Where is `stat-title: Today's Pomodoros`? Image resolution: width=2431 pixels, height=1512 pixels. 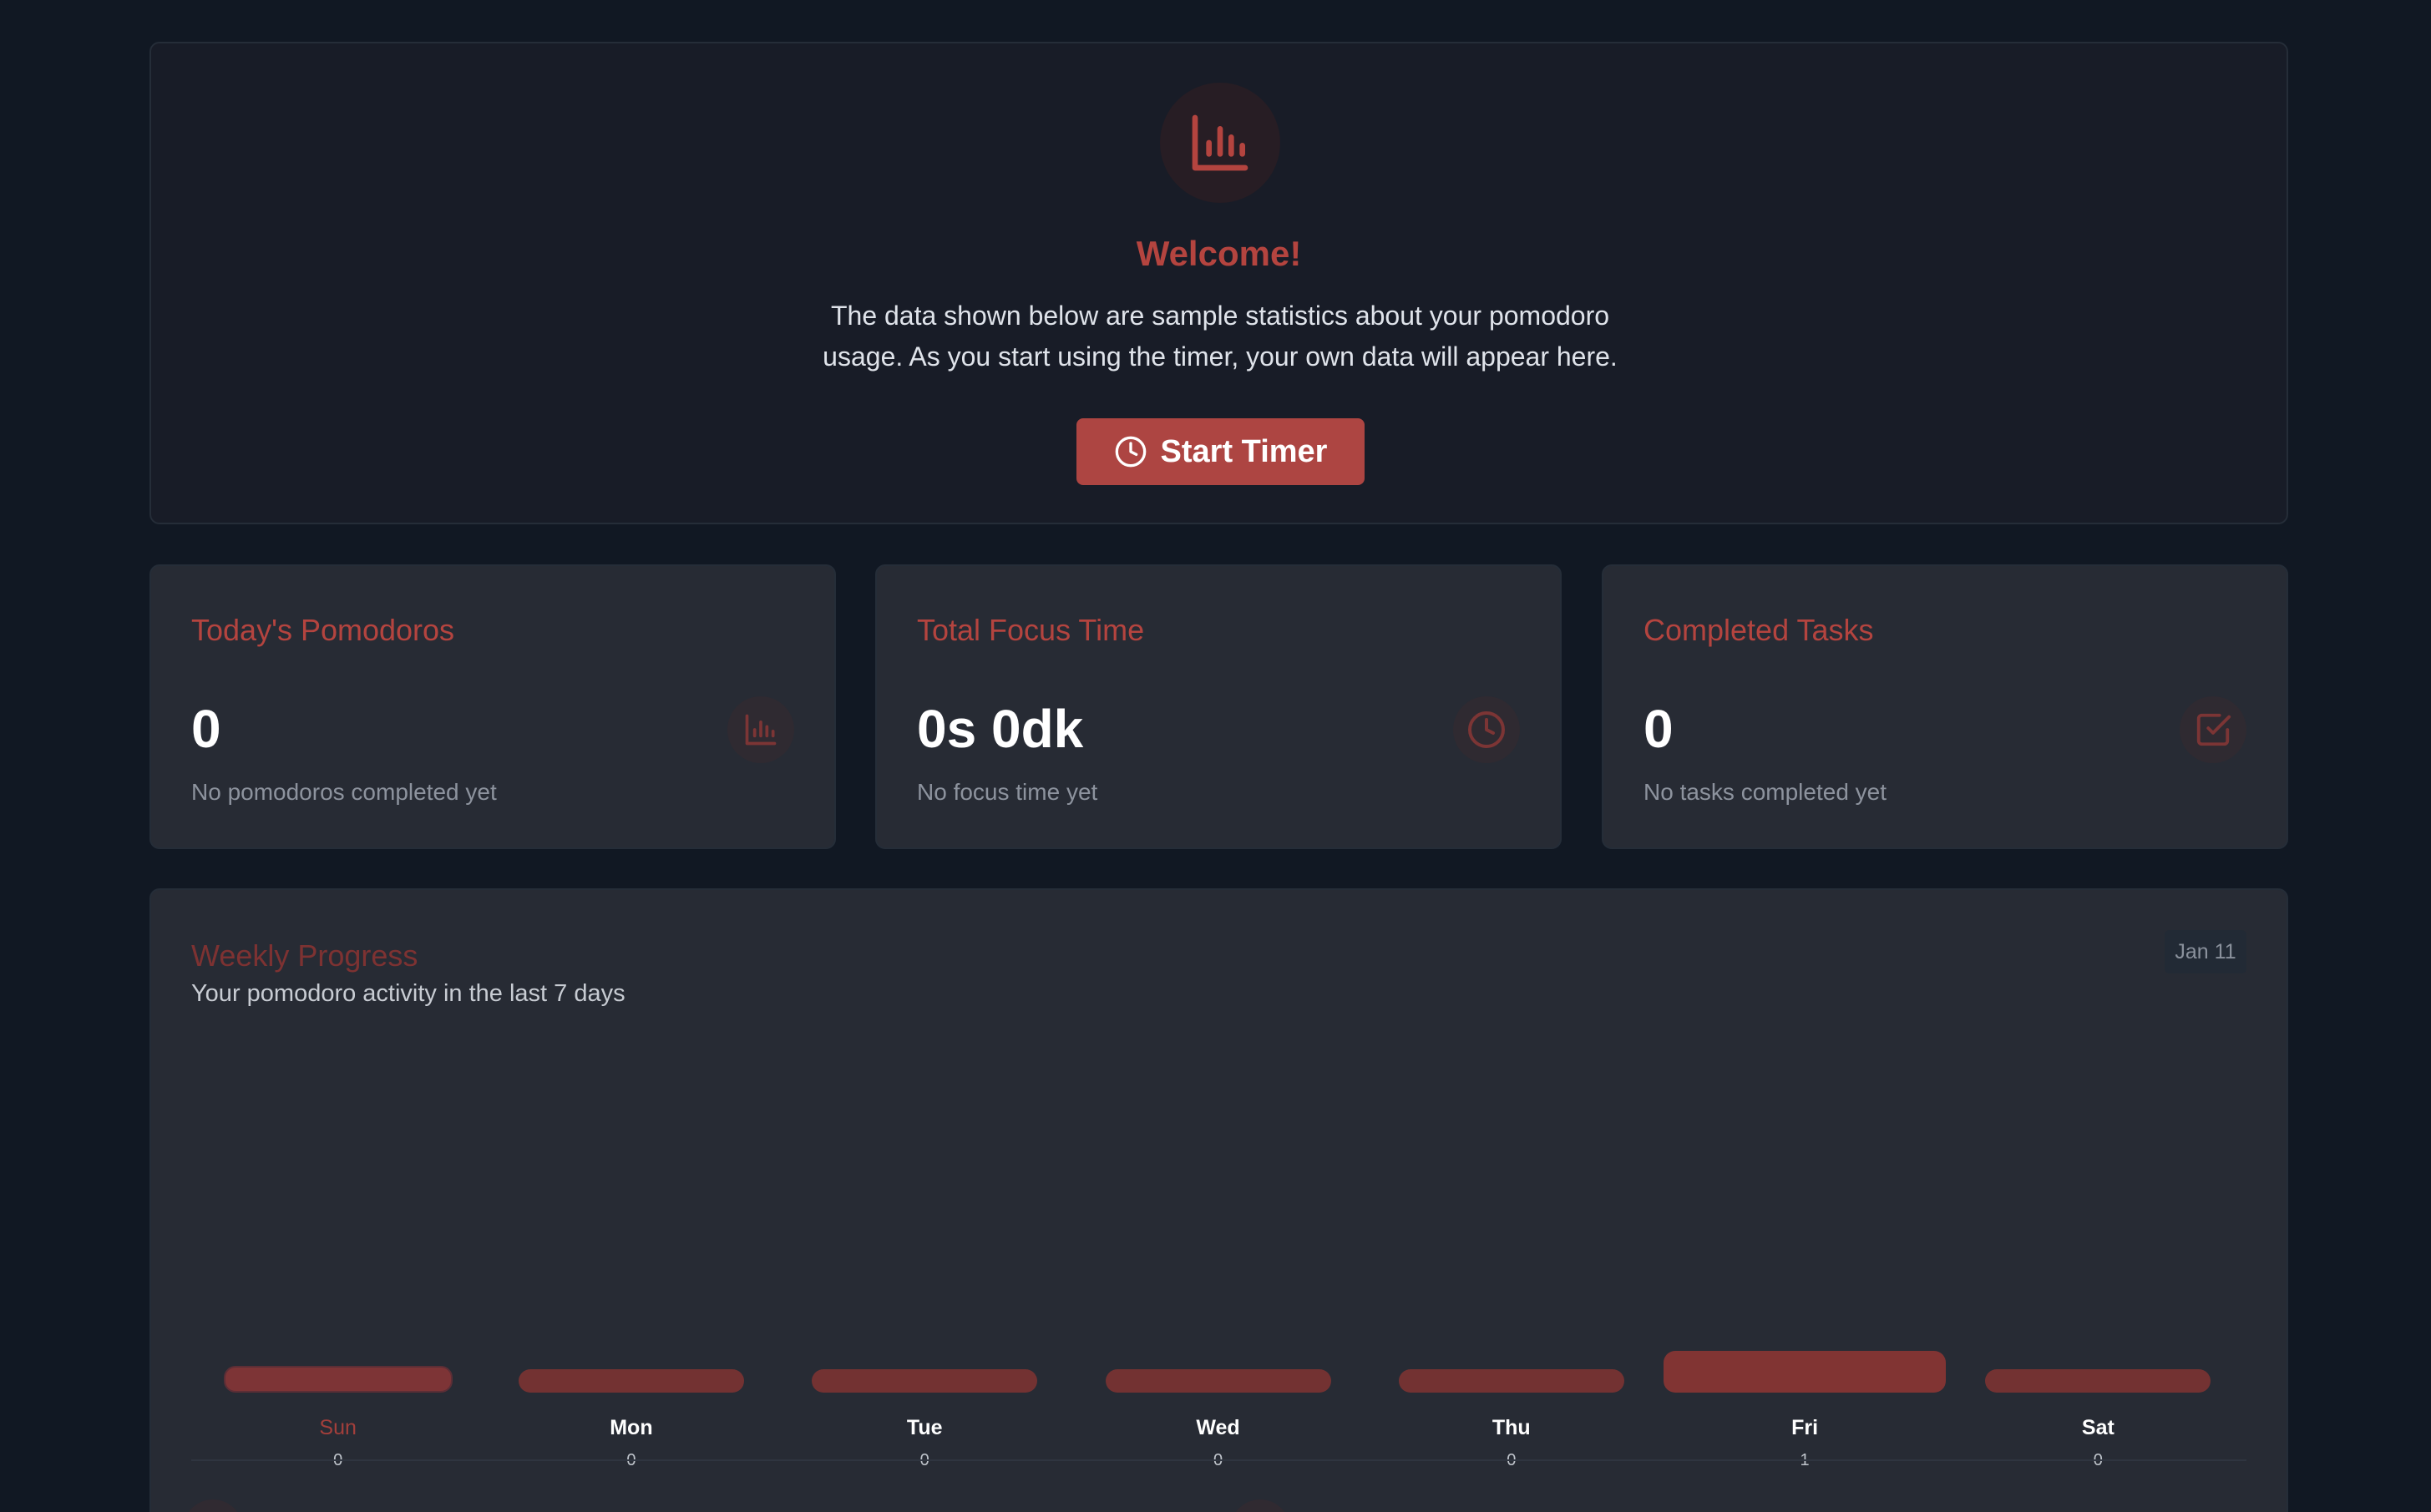 stat-title: Today's Pomodoros is located at coordinates (323, 630).